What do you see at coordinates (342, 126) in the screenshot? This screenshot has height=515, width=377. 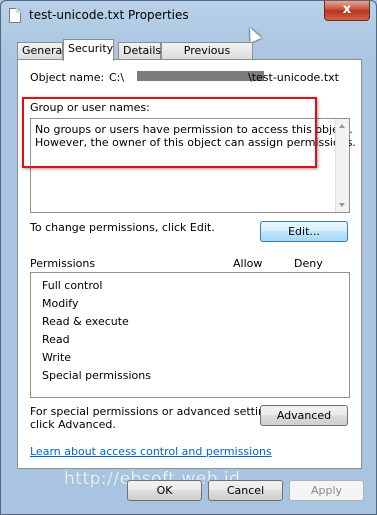 I see `scroll-up-icon` at bounding box center [342, 126].